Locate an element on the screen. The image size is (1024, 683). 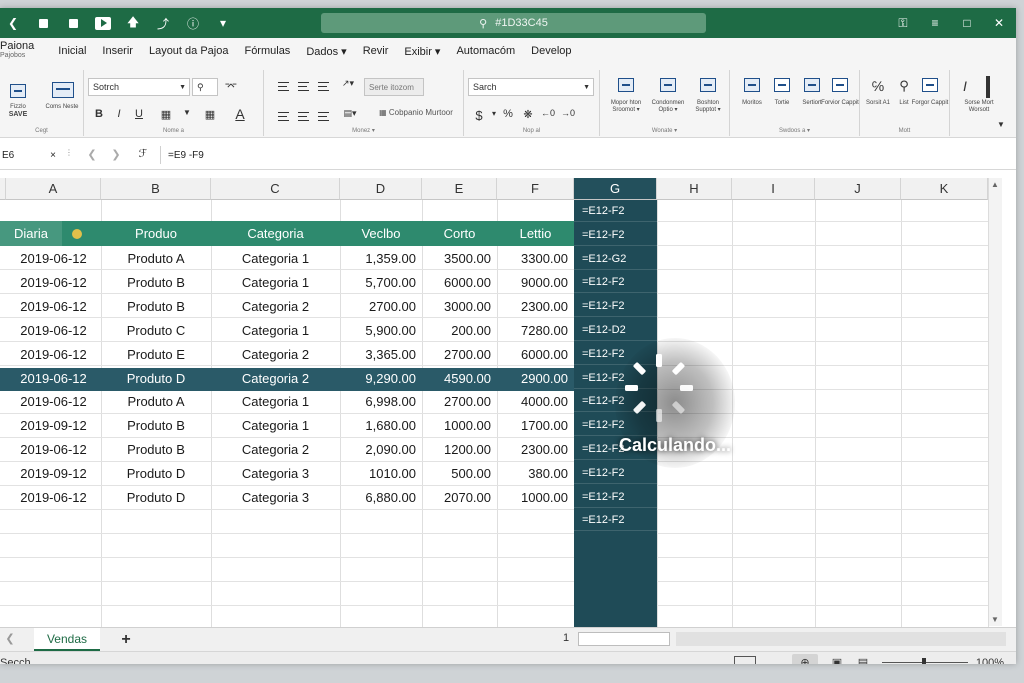
align-right-icon is located at coordinates (323, 116).